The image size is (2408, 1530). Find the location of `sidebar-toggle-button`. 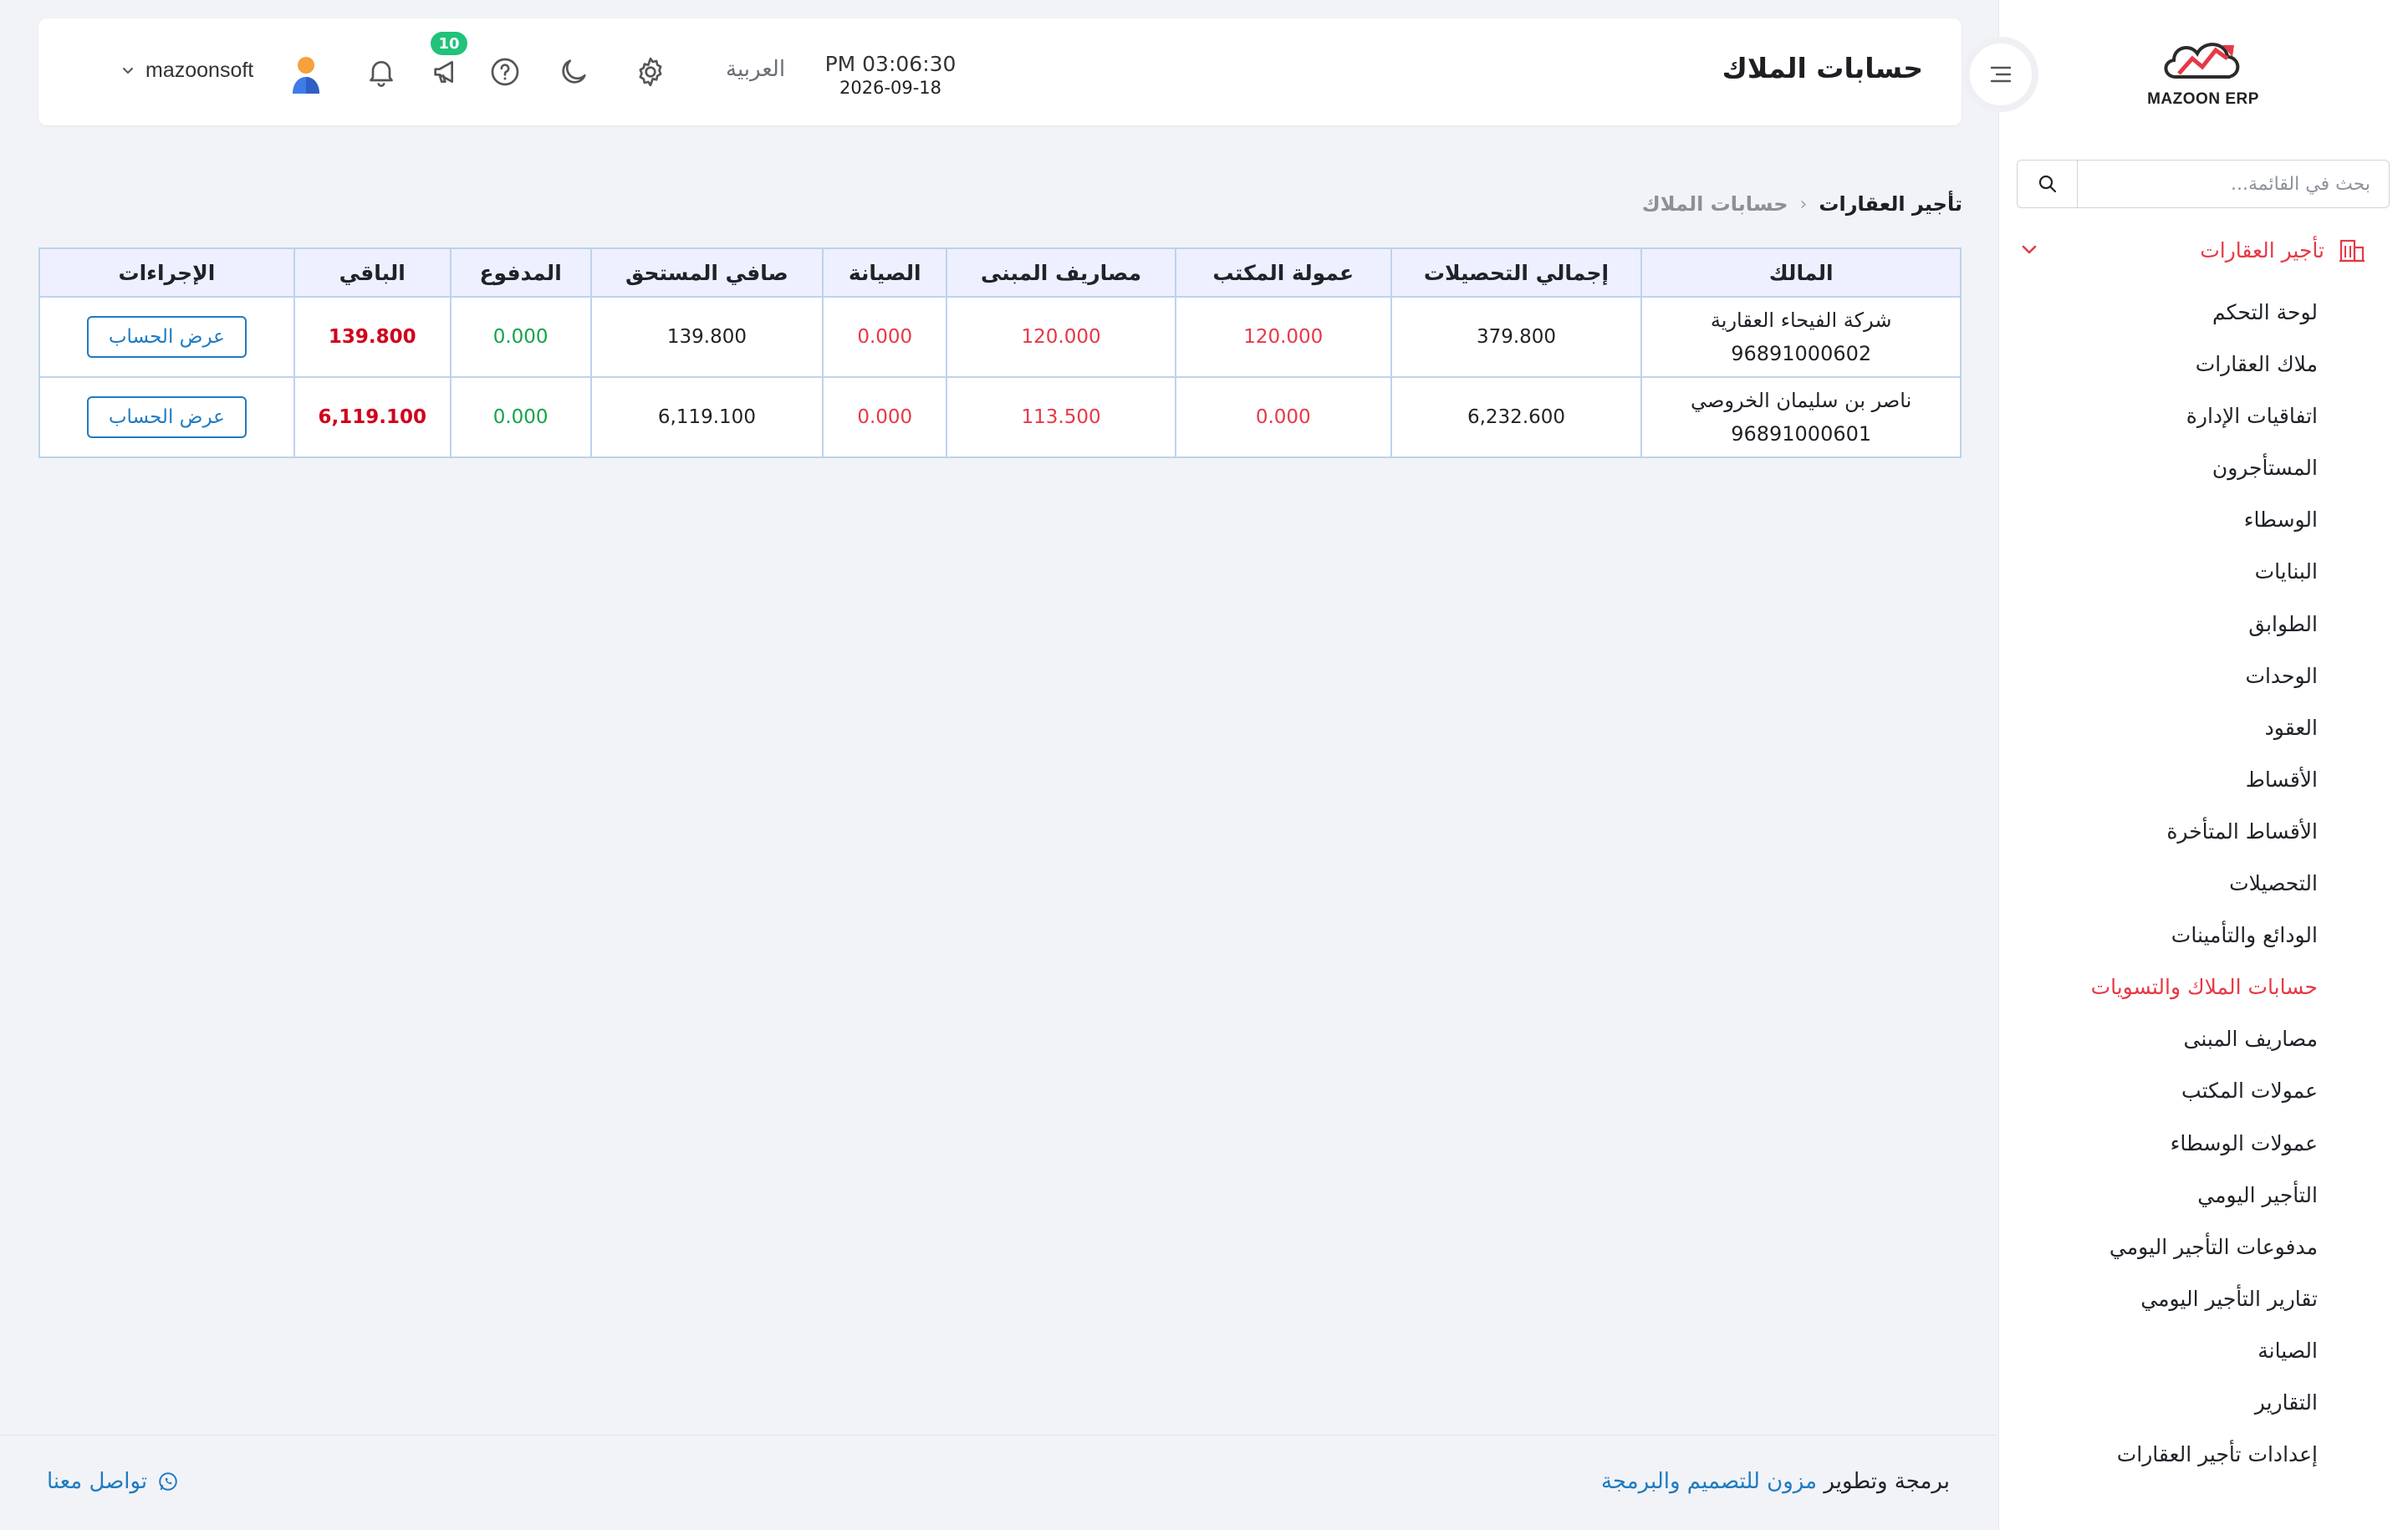

sidebar-toggle-button is located at coordinates (2001, 74).